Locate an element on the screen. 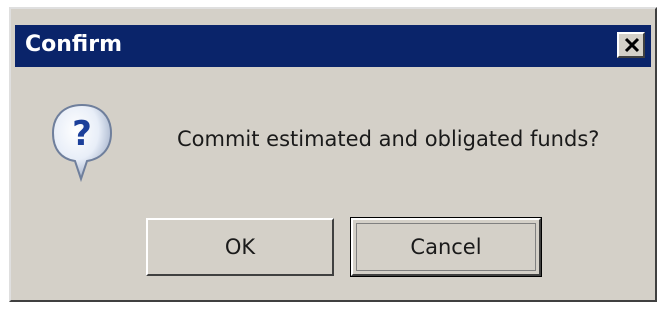 The height and width of the screenshot is (310, 665). question-icon: ? is located at coordinates (82, 143).